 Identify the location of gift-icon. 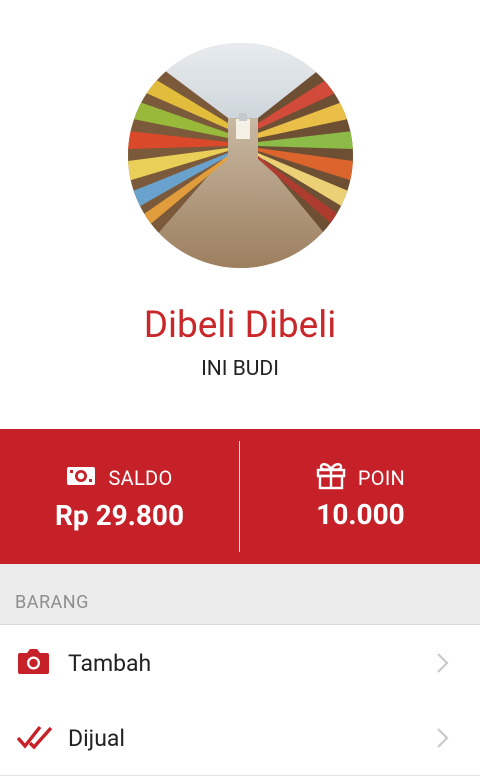
(331, 478).